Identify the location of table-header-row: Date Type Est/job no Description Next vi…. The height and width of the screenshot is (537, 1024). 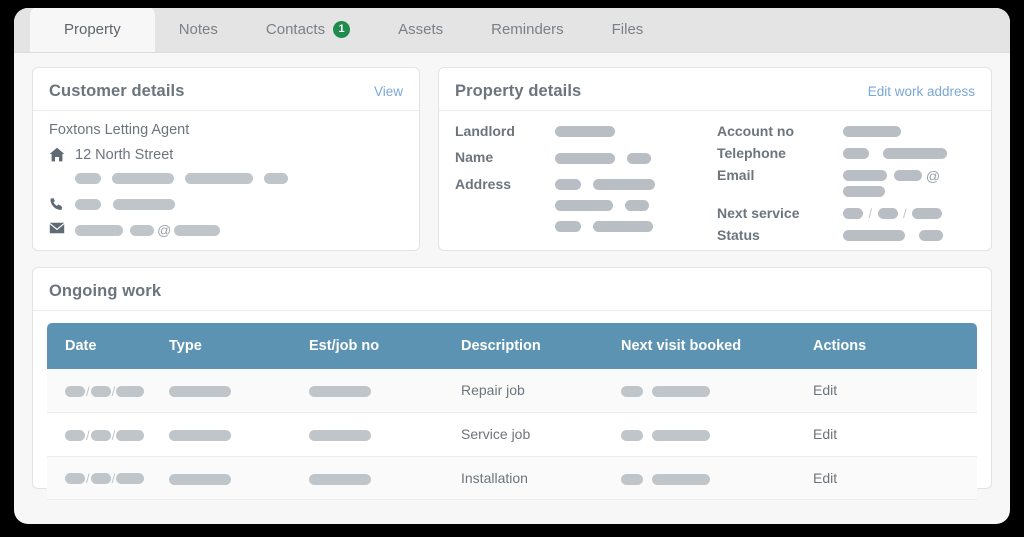
(512, 346).